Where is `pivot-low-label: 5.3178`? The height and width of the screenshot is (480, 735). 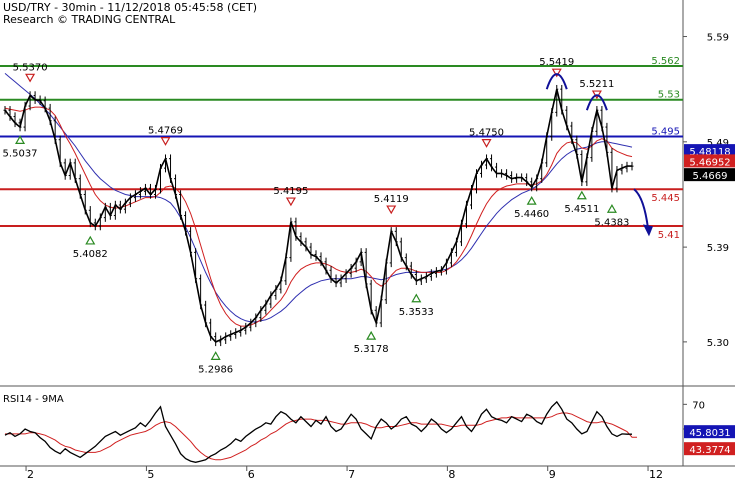 pivot-low-label: 5.3178 is located at coordinates (371, 349).